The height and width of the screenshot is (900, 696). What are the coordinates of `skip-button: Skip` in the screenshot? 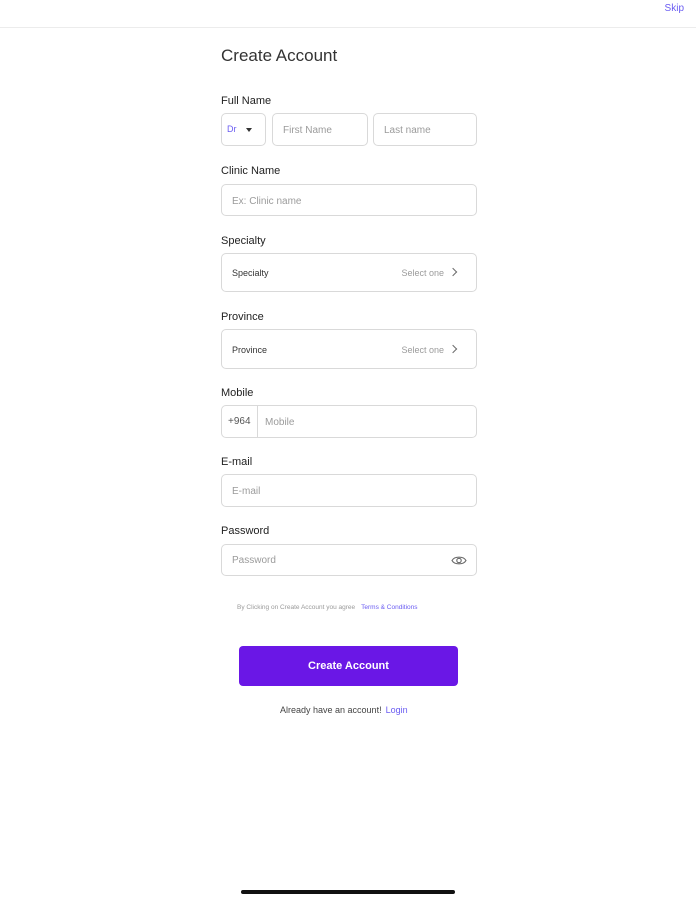 It's located at (674, 8).